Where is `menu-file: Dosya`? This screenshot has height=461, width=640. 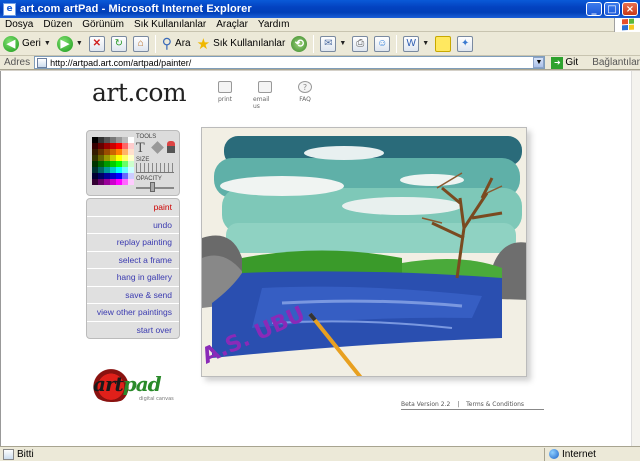 menu-file: Dosya is located at coordinates (19, 24).